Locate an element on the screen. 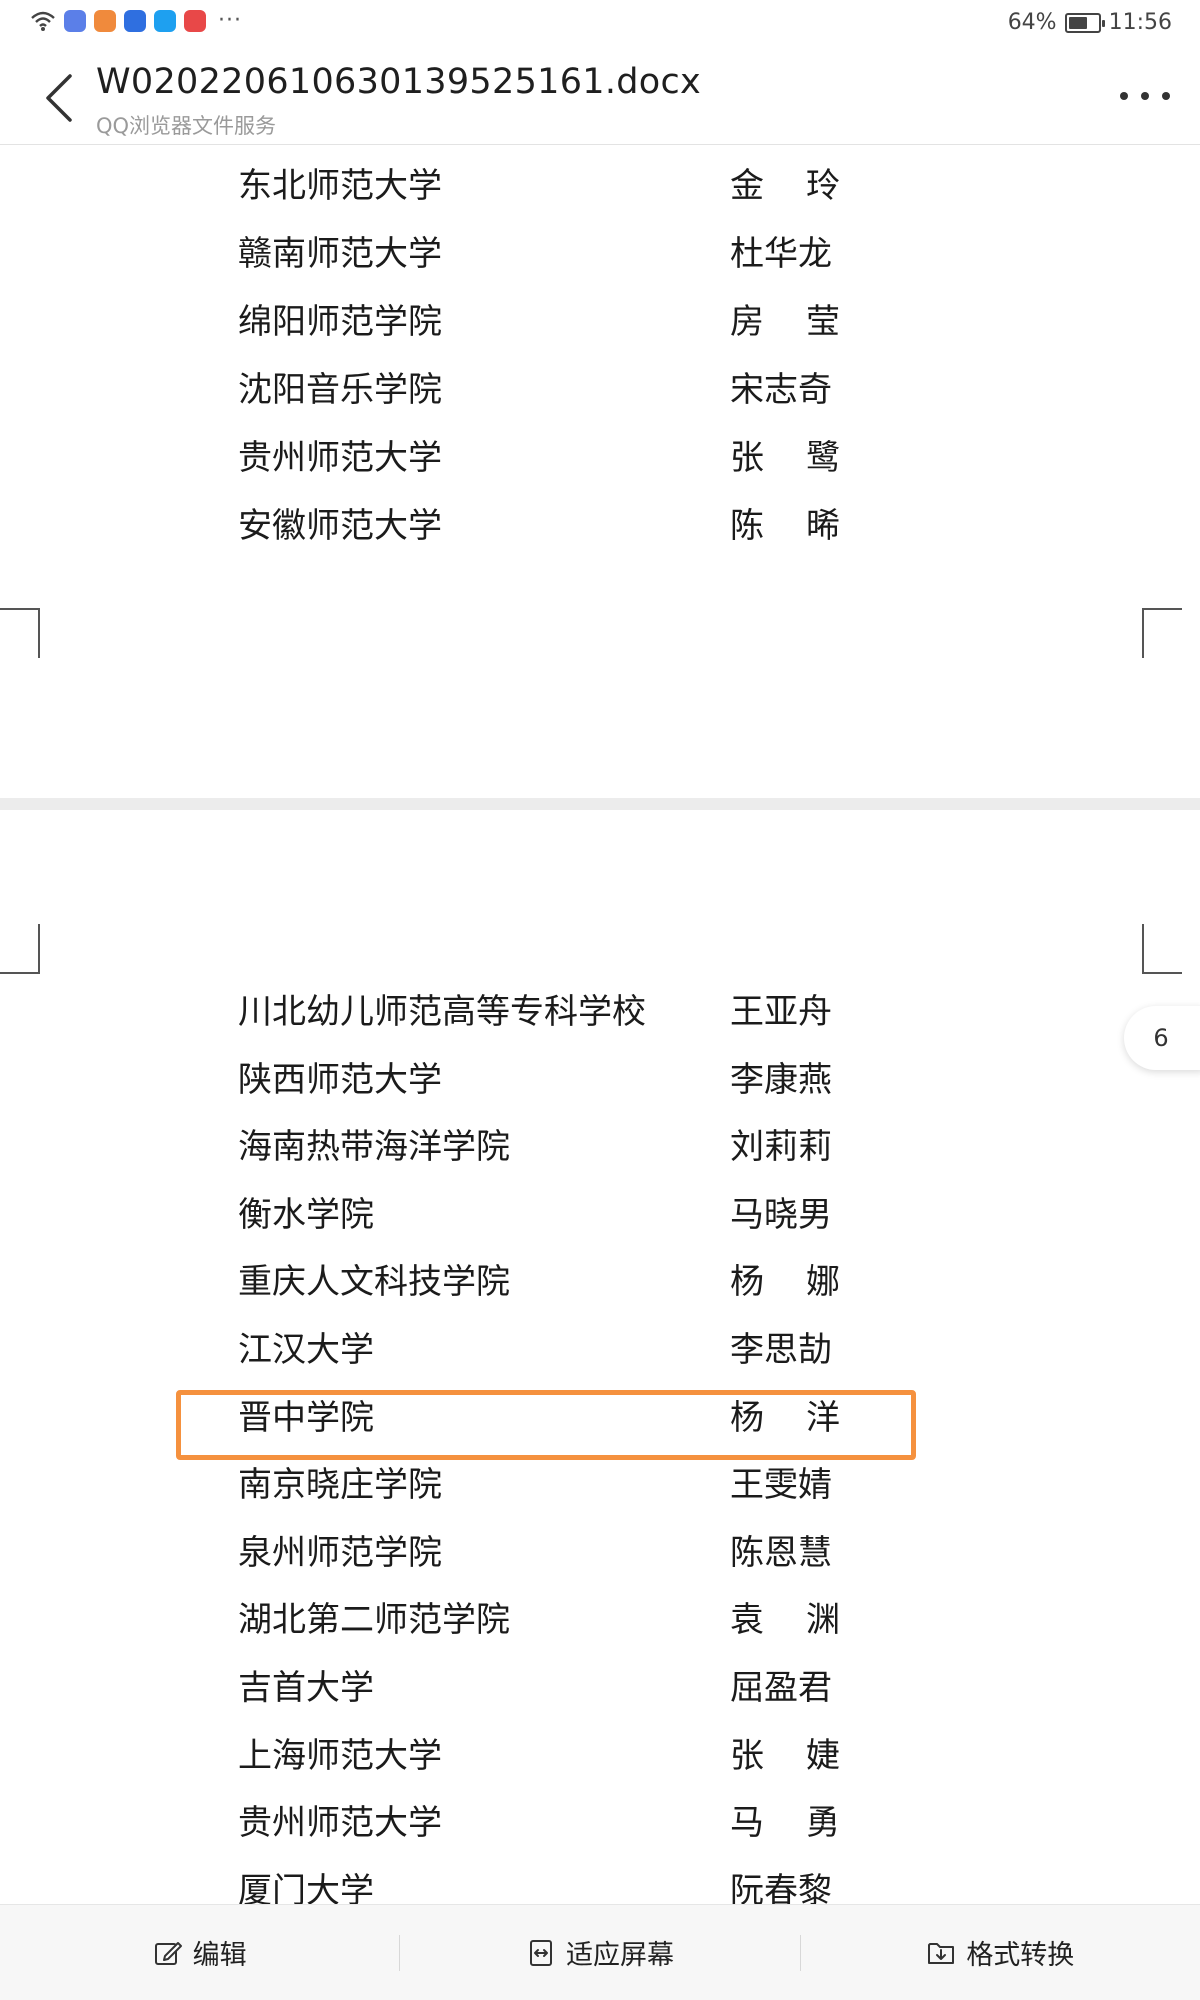 Image resolution: width=1200 pixels, height=2000 pixels. school-name: 川北幼儿师范高等专科学校 is located at coordinates (442, 1012).